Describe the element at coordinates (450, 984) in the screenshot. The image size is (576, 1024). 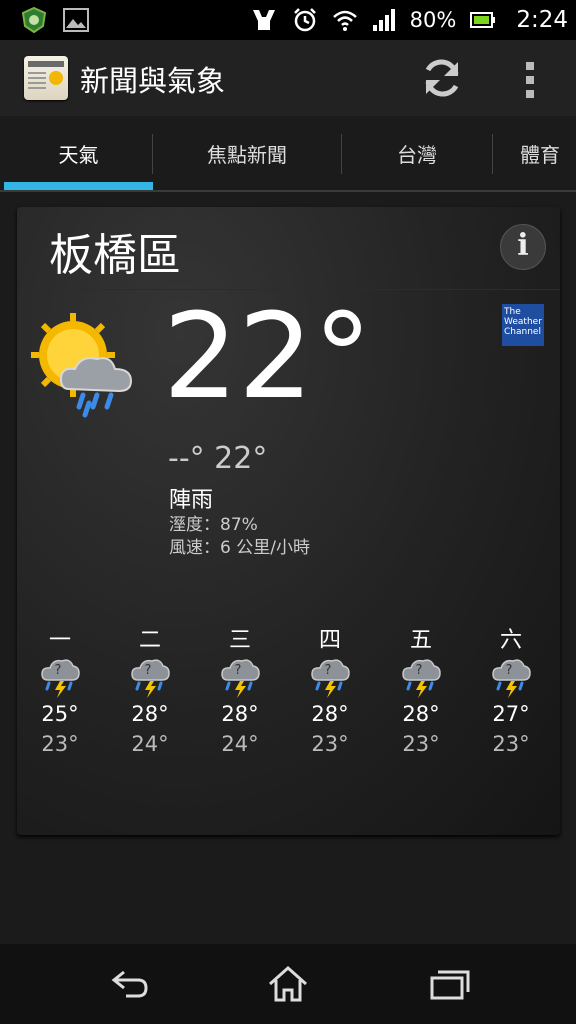
I see `recent-apps-icon` at that location.